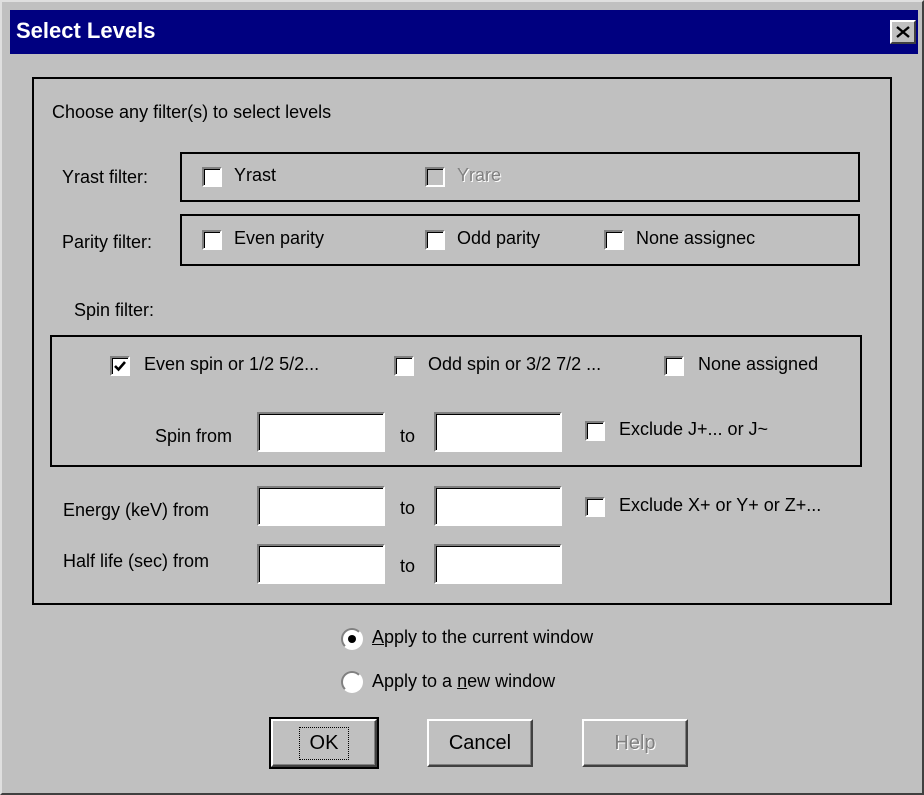 The image size is (924, 795). What do you see at coordinates (499, 238) in the screenshot?
I see `odd-parity-label: Odd parity` at bounding box center [499, 238].